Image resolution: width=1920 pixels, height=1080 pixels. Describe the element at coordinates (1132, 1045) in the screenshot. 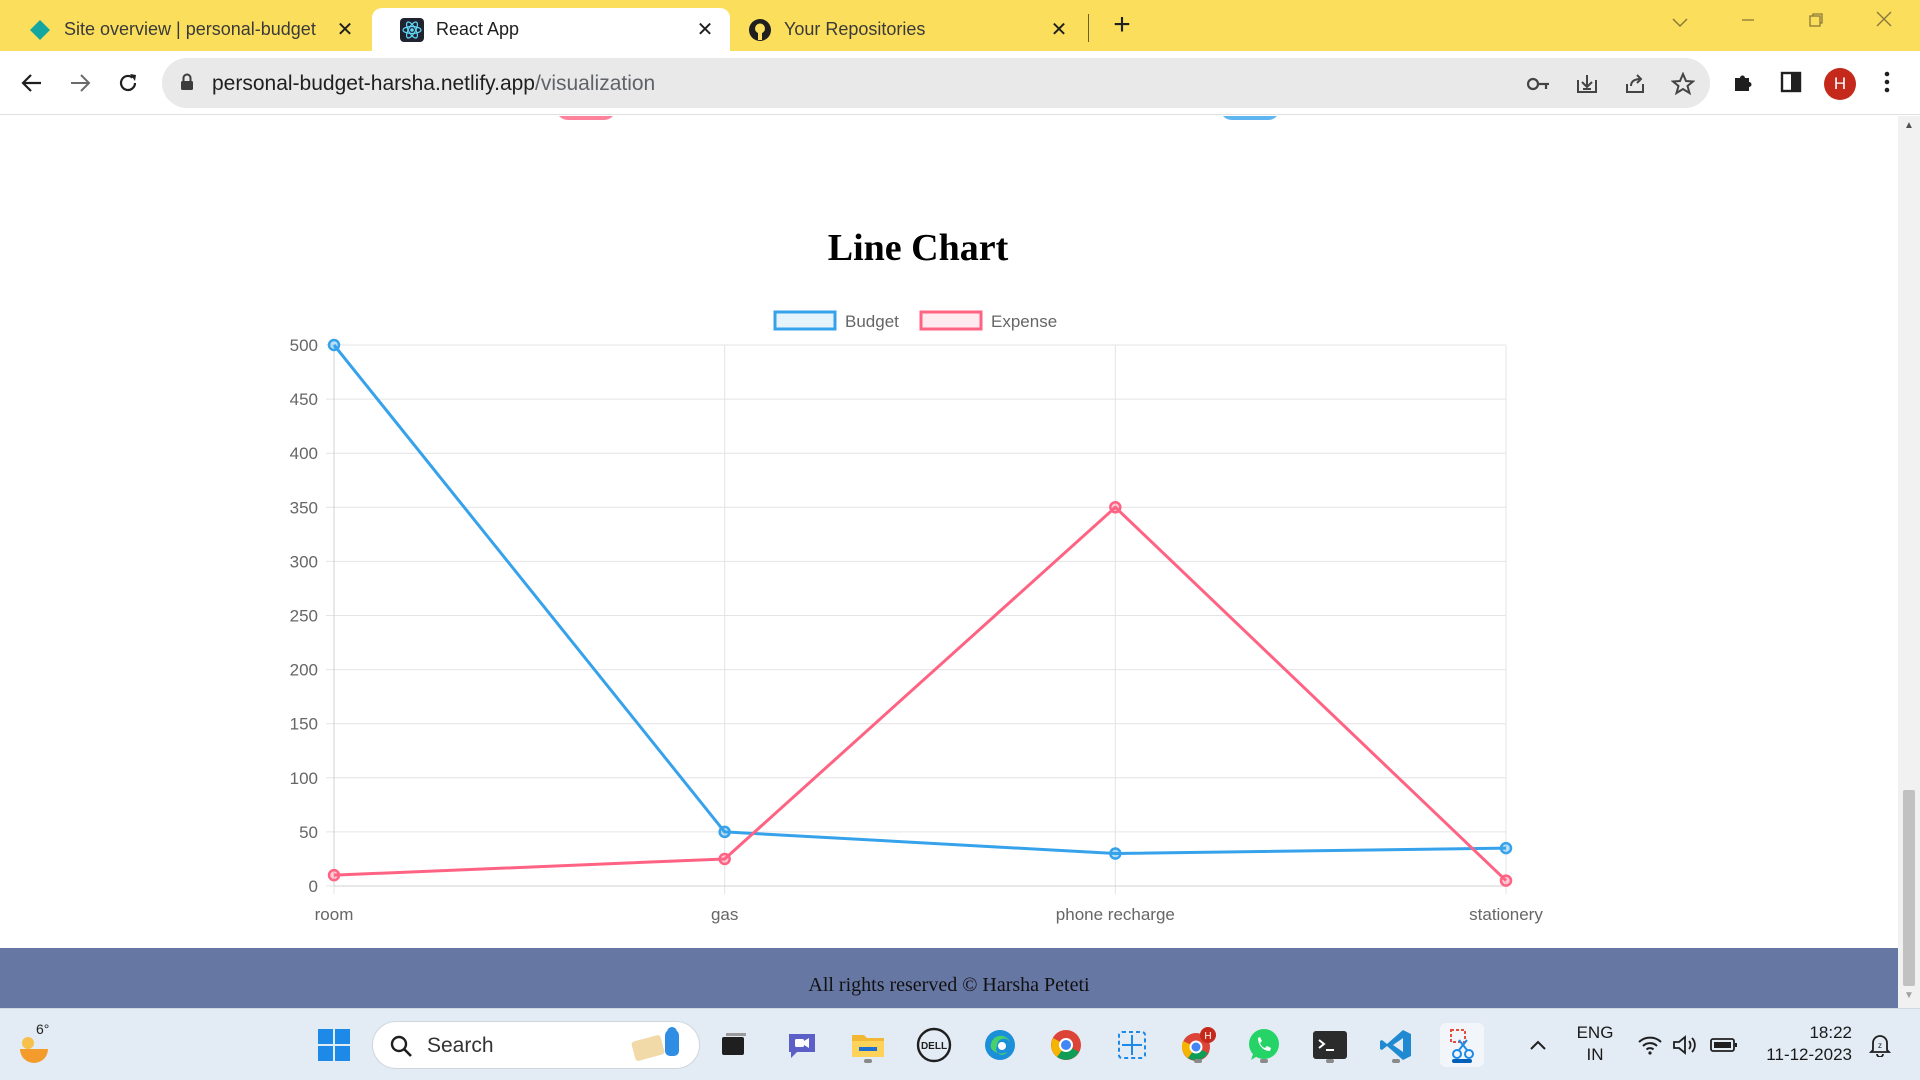

I see `snip-tool-icon` at that location.